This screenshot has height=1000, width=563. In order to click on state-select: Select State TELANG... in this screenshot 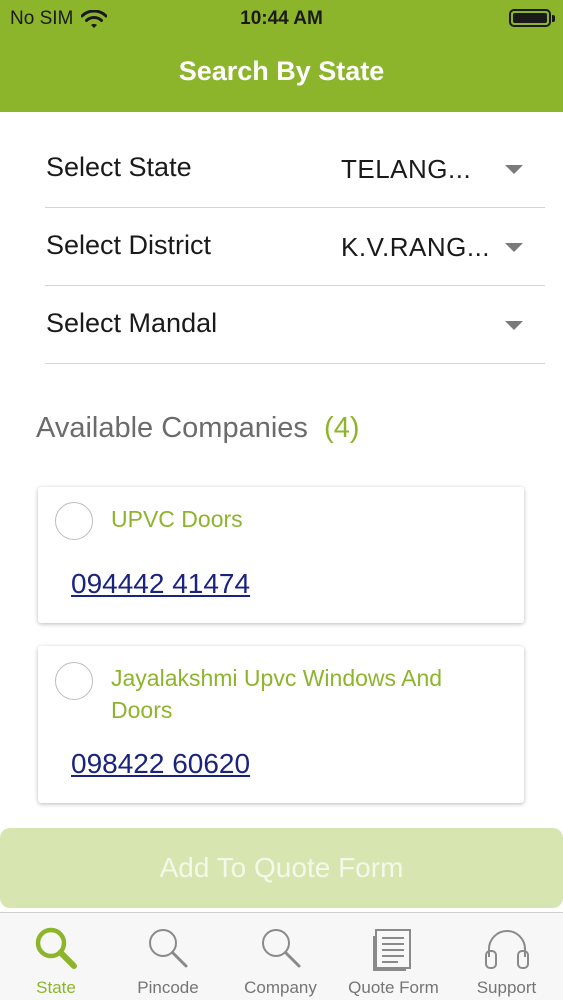, I will do `click(295, 169)`.